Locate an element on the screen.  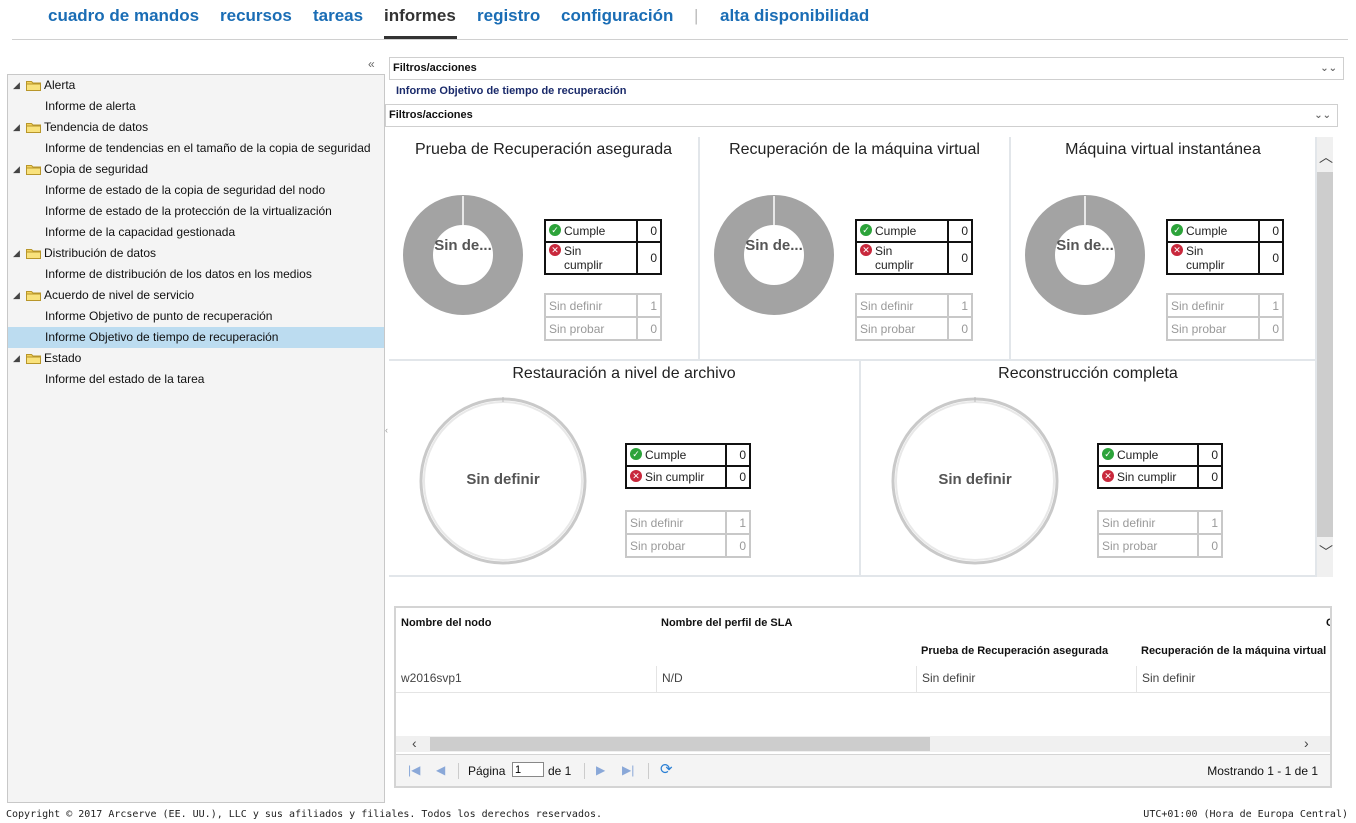
tree-report-item: Informe de la capacidad gestionada is located at coordinates (196, 232).